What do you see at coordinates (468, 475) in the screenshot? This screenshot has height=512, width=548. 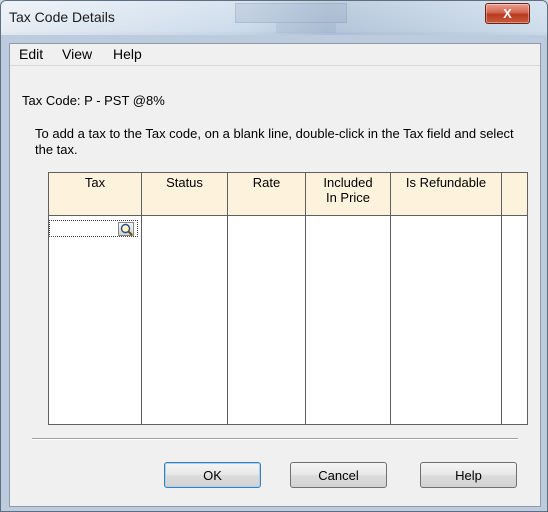 I see `help-button: Help` at bounding box center [468, 475].